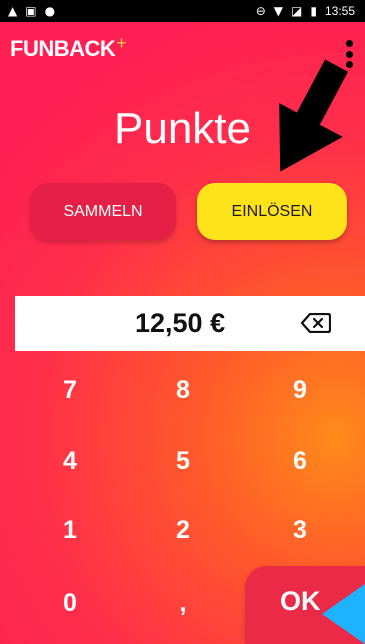  What do you see at coordinates (31, 11) in the screenshot?
I see `image-icon: ▣` at bounding box center [31, 11].